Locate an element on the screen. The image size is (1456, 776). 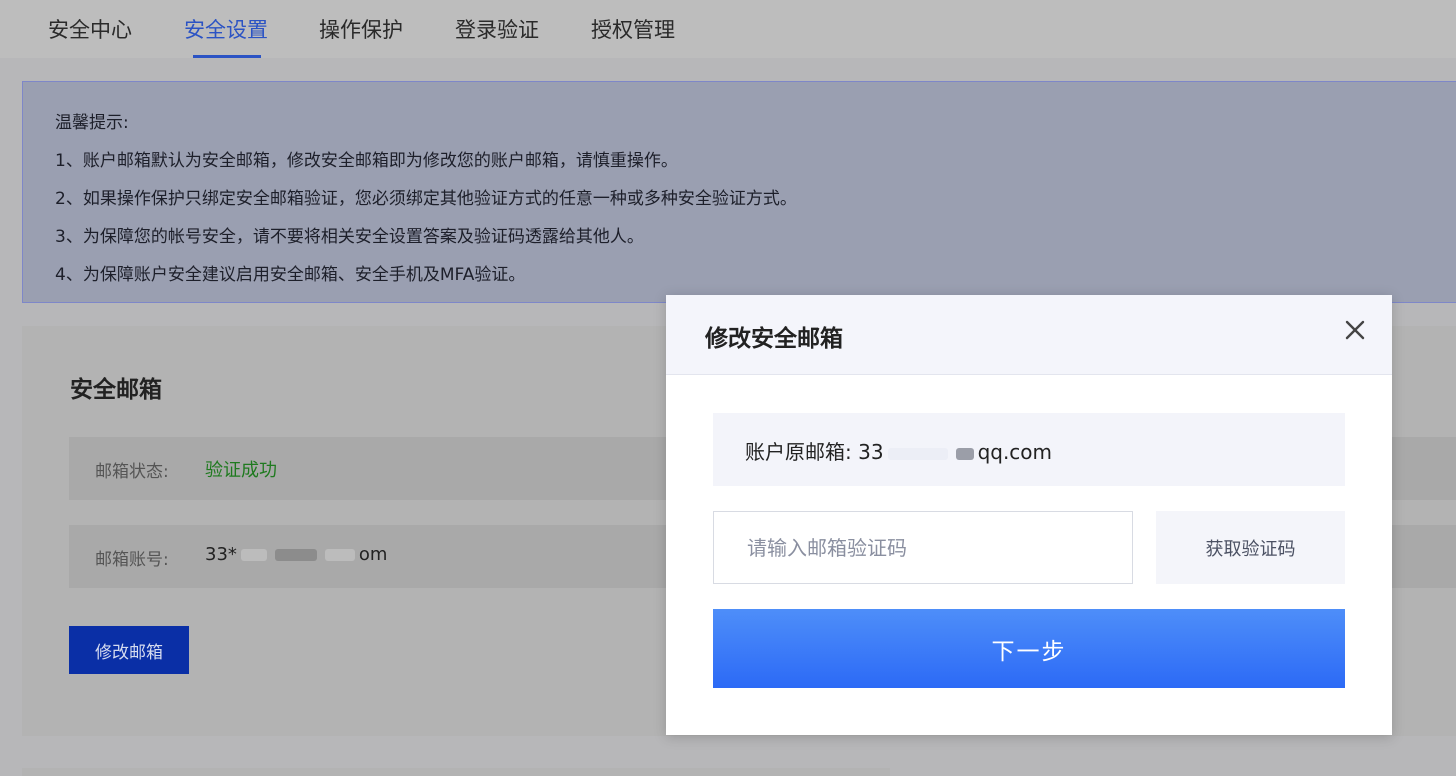
email-code-input is located at coordinates (923, 547).